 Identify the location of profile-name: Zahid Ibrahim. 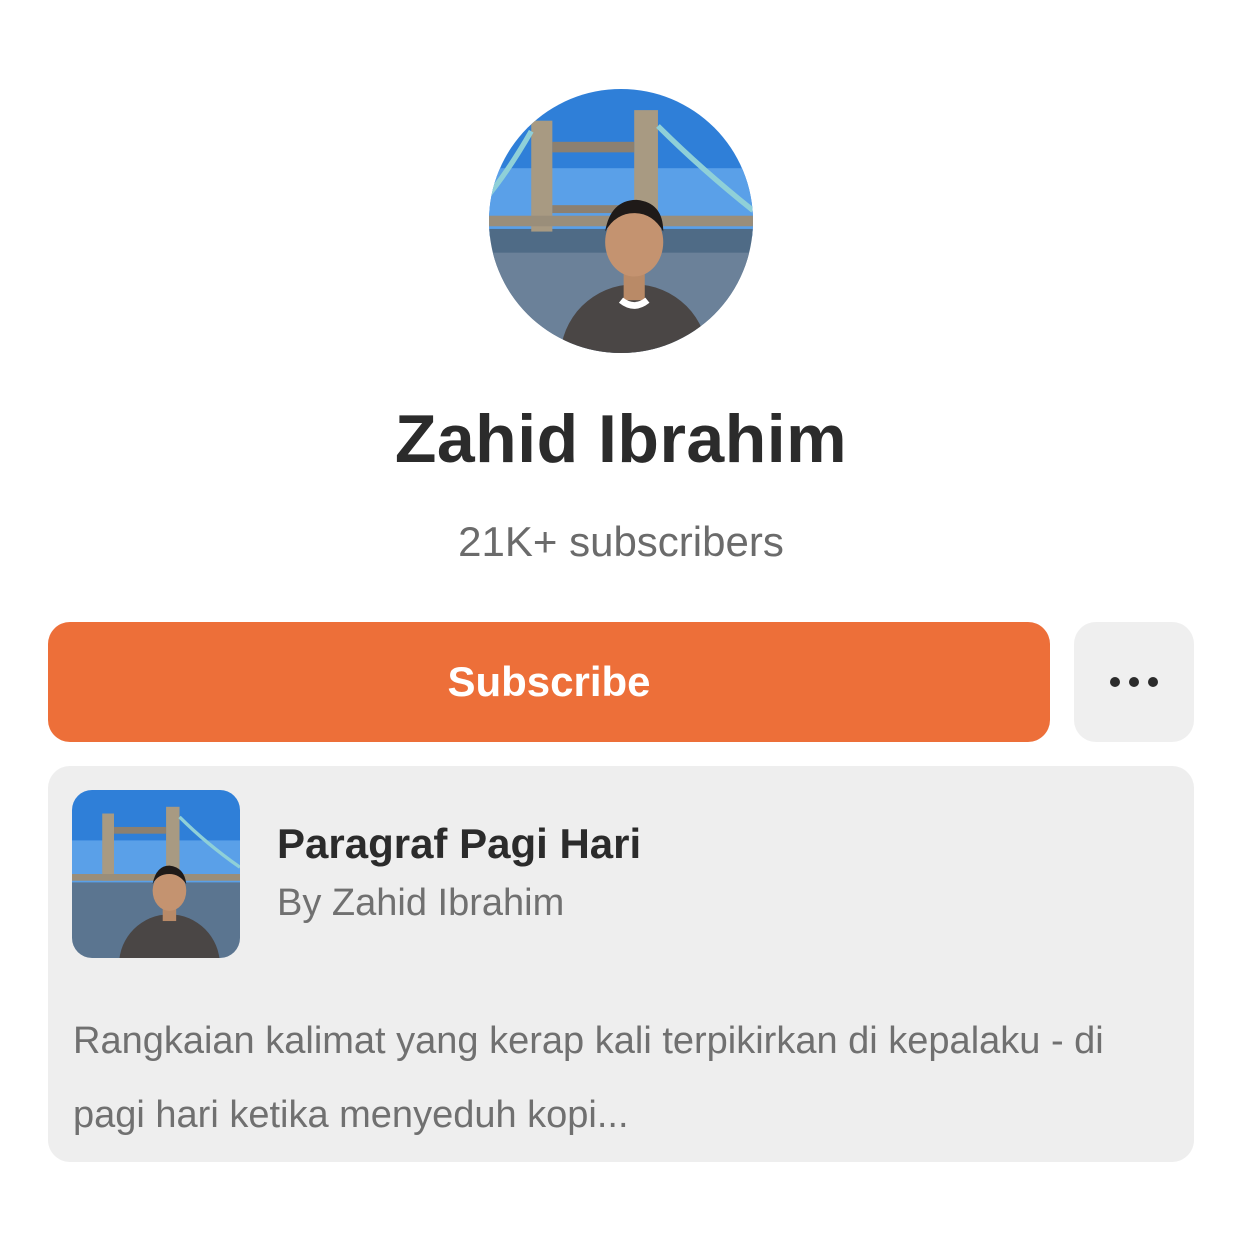
(621, 439).